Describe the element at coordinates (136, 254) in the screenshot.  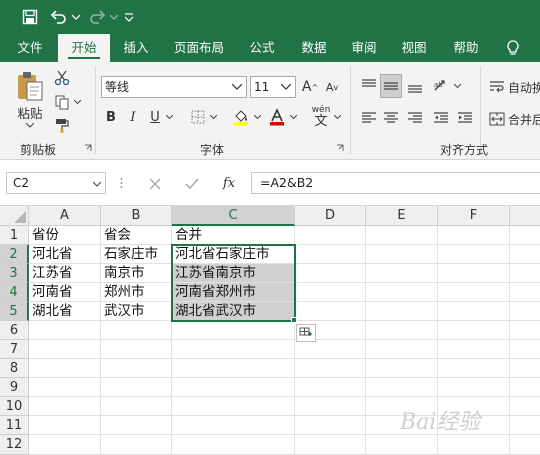
I see `cell: 石家庄市` at that location.